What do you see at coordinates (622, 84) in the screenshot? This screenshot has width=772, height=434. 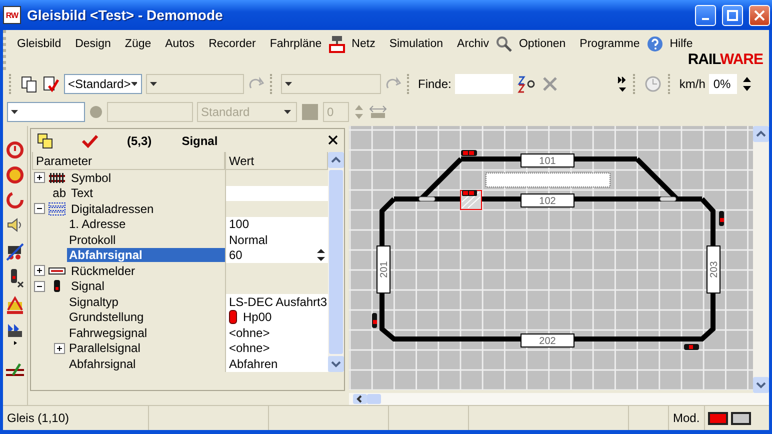 I see `chevron-icon` at bounding box center [622, 84].